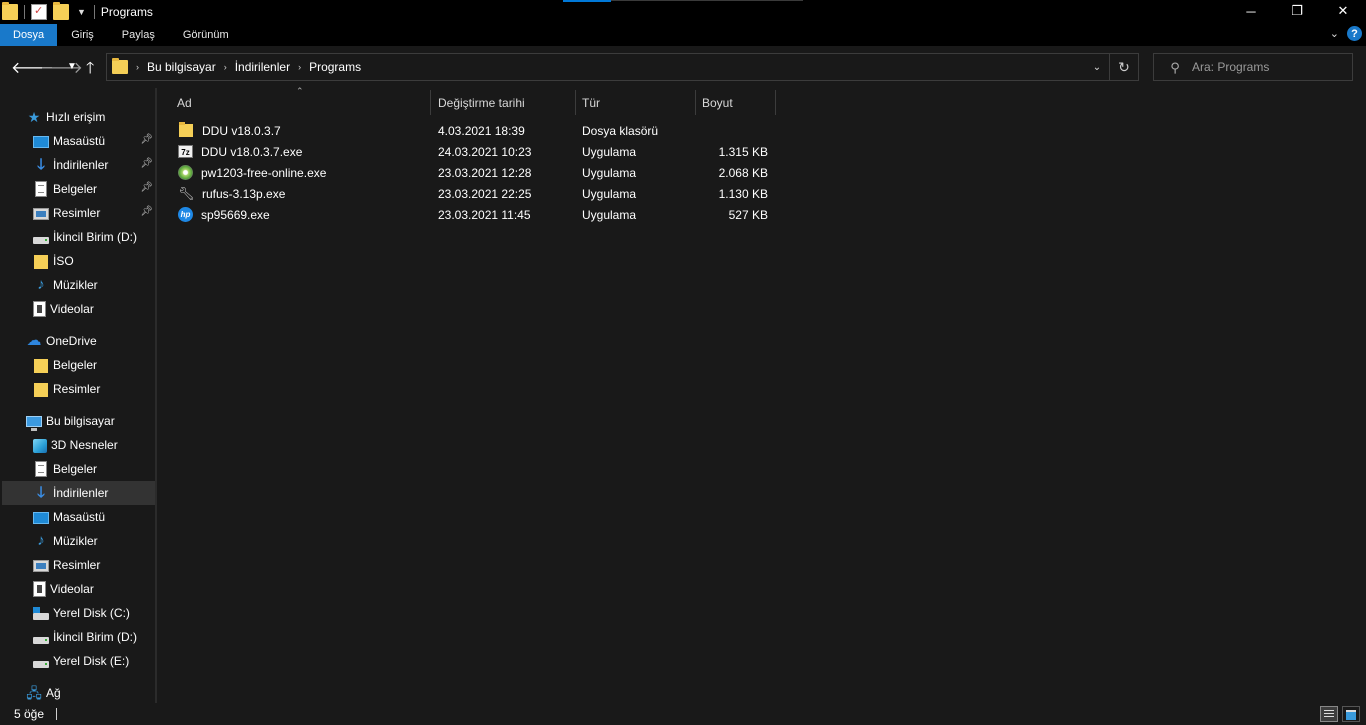 The height and width of the screenshot is (725, 1366). I want to click on sidebar-item-downloads: 🡓 İndirilenler 📌︎, so click(78, 165).